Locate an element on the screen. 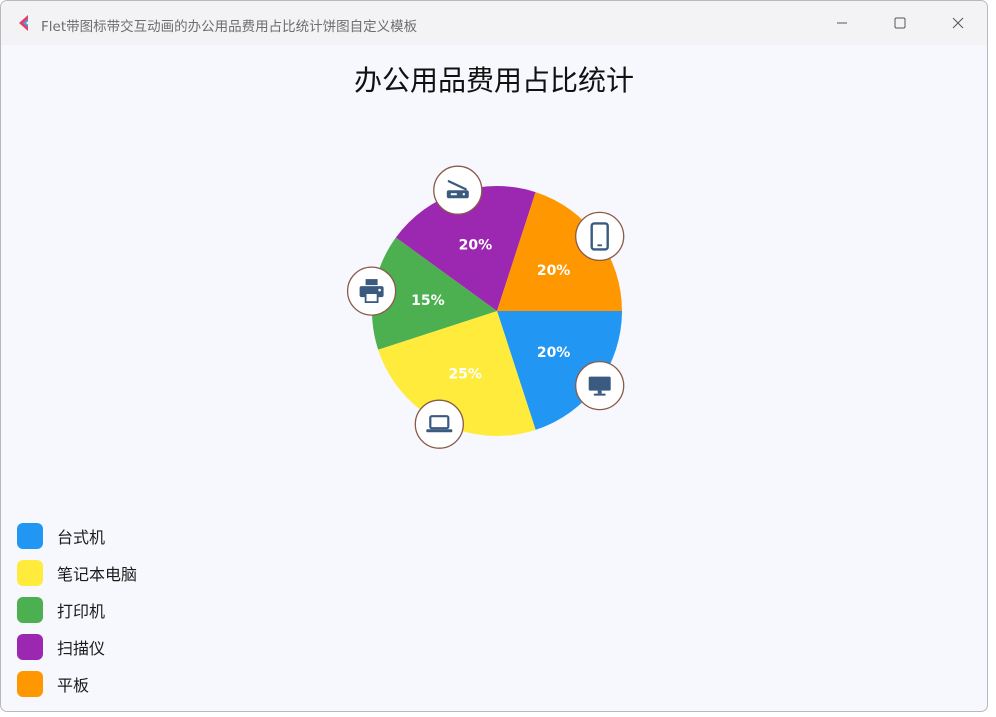  maximize-icon is located at coordinates (900, 23).